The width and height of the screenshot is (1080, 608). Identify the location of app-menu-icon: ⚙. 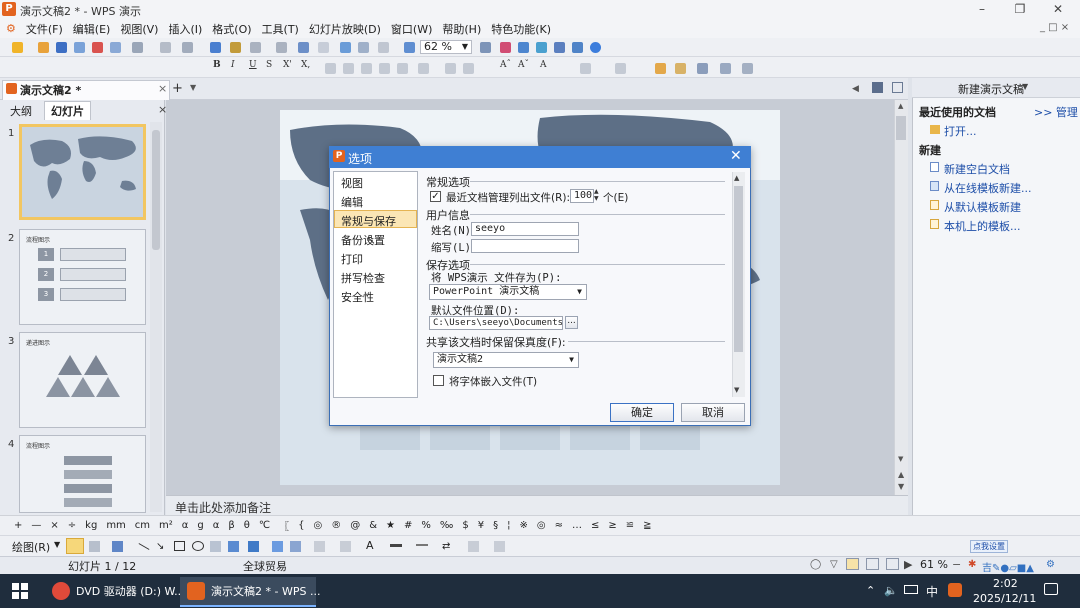
(11, 28).